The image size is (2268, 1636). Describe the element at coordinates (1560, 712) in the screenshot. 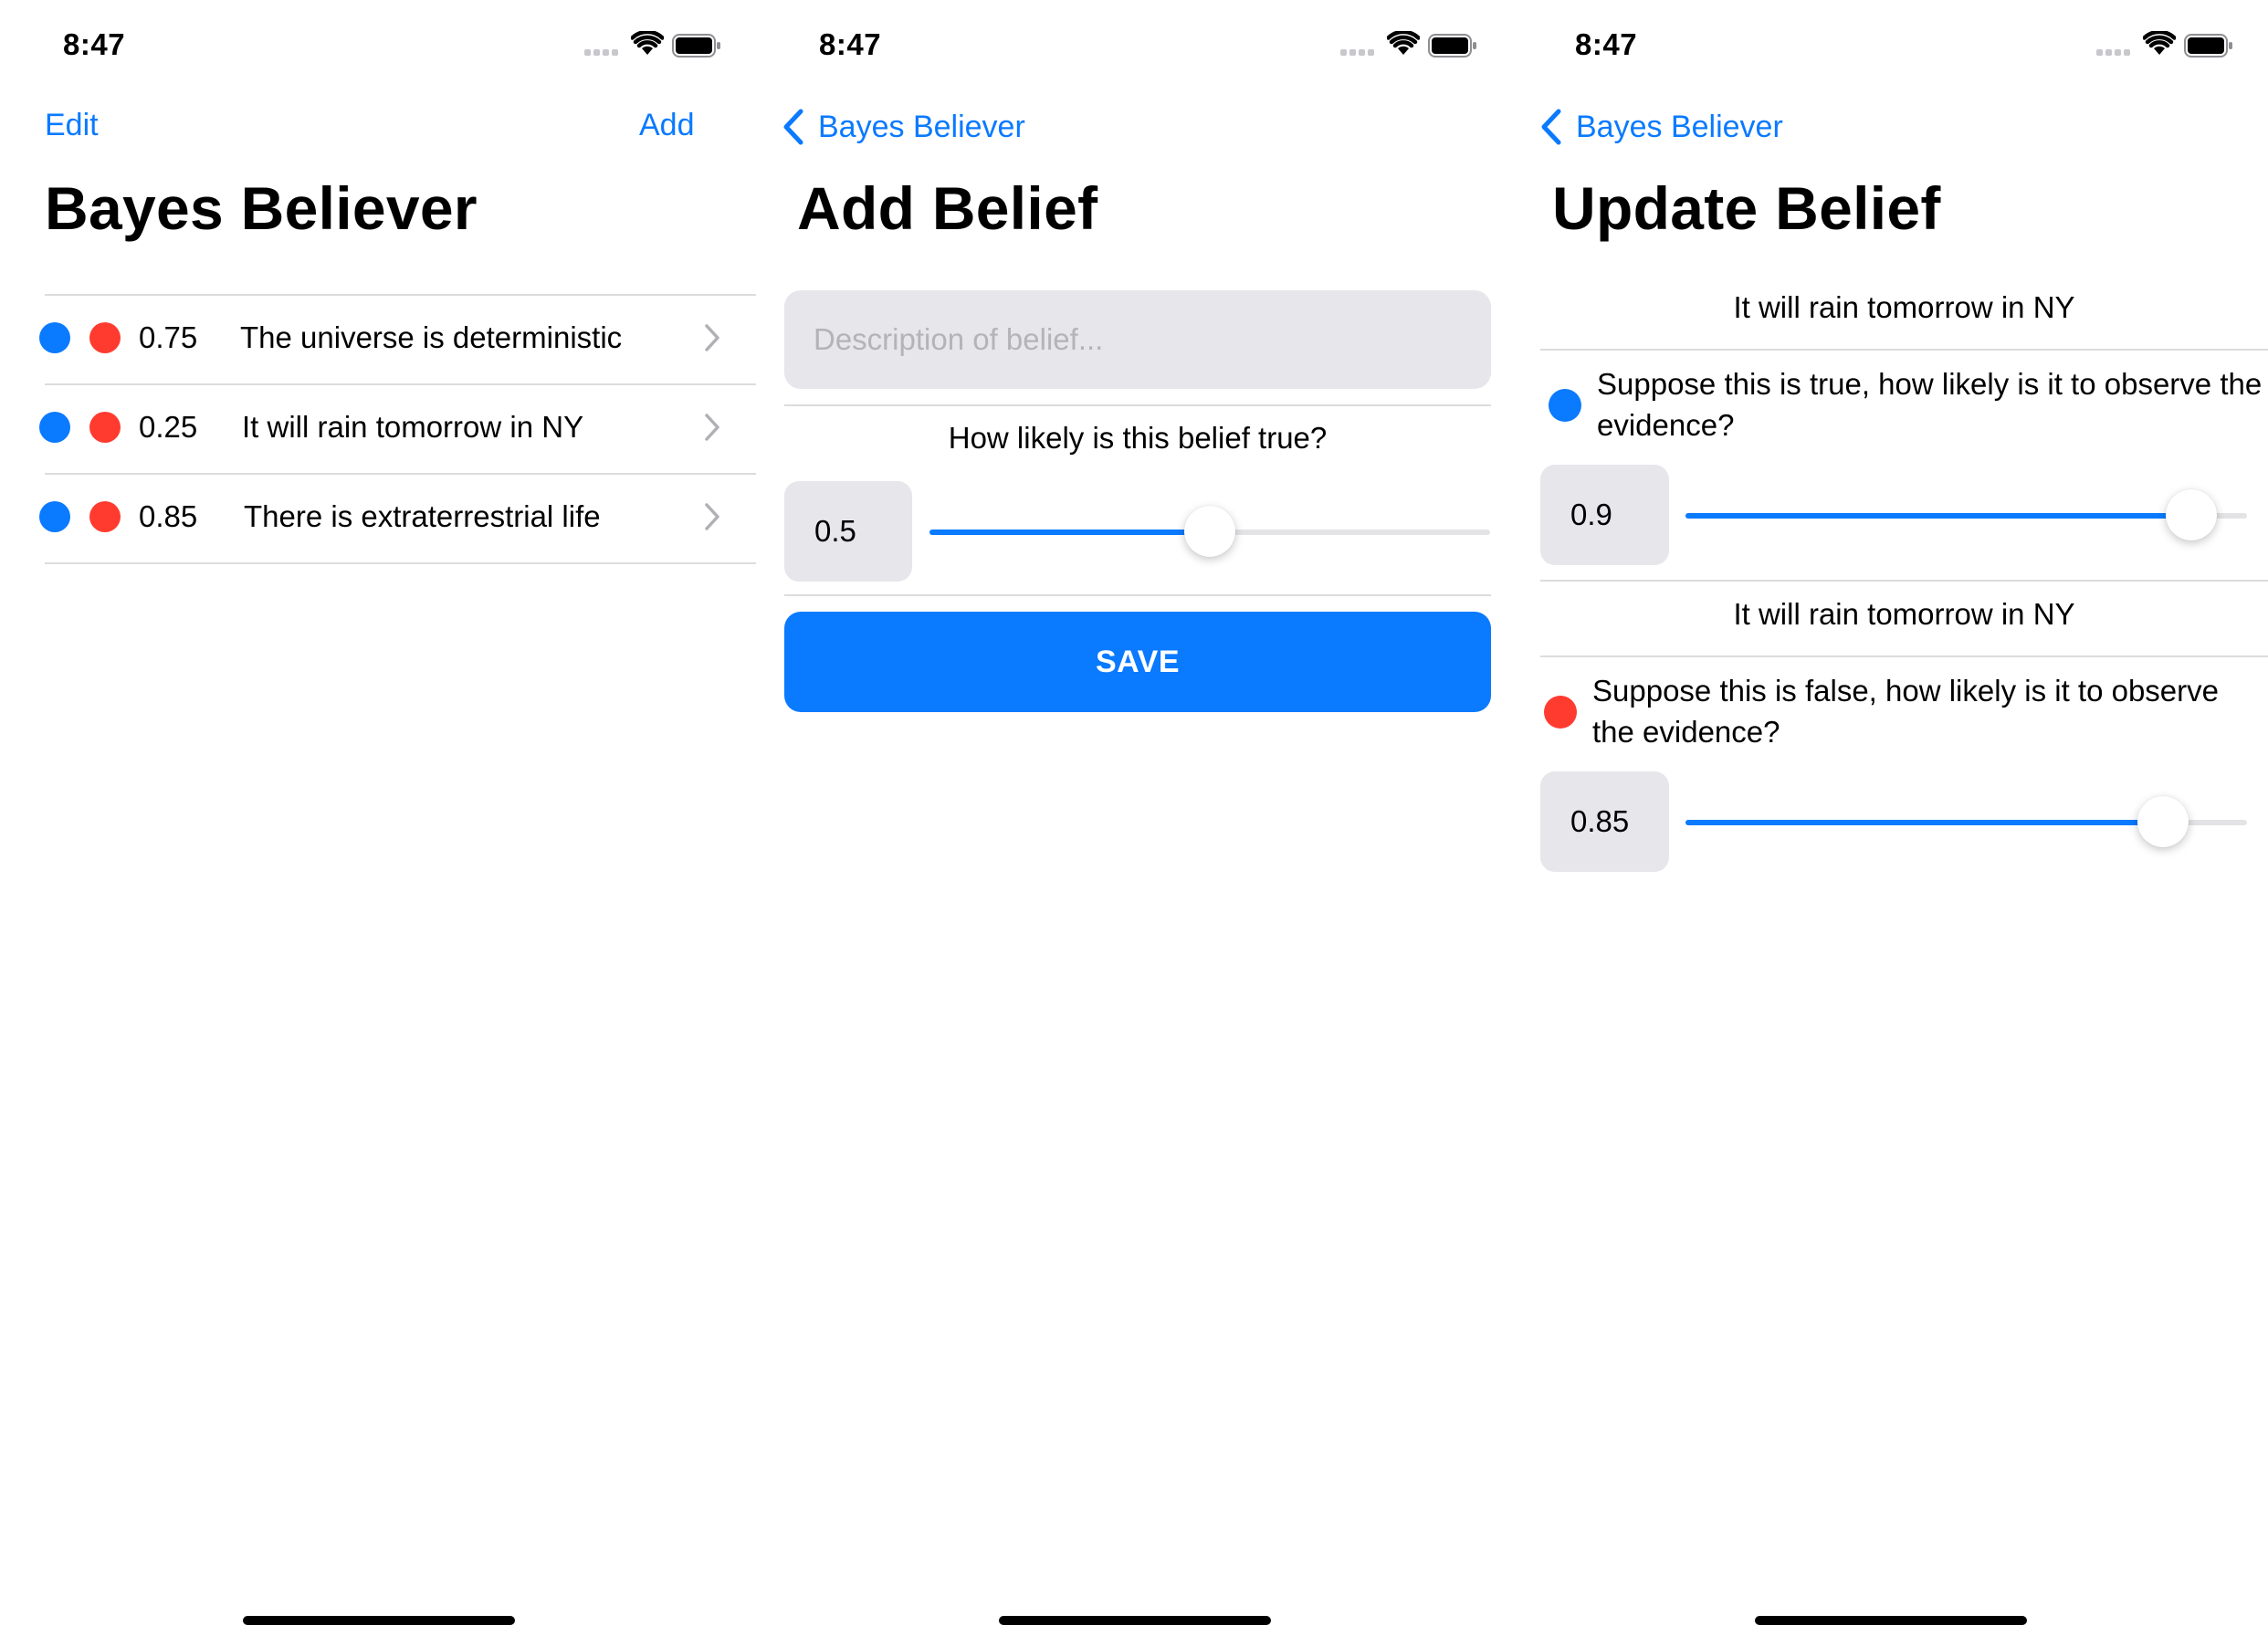

I see `false-dot` at that location.